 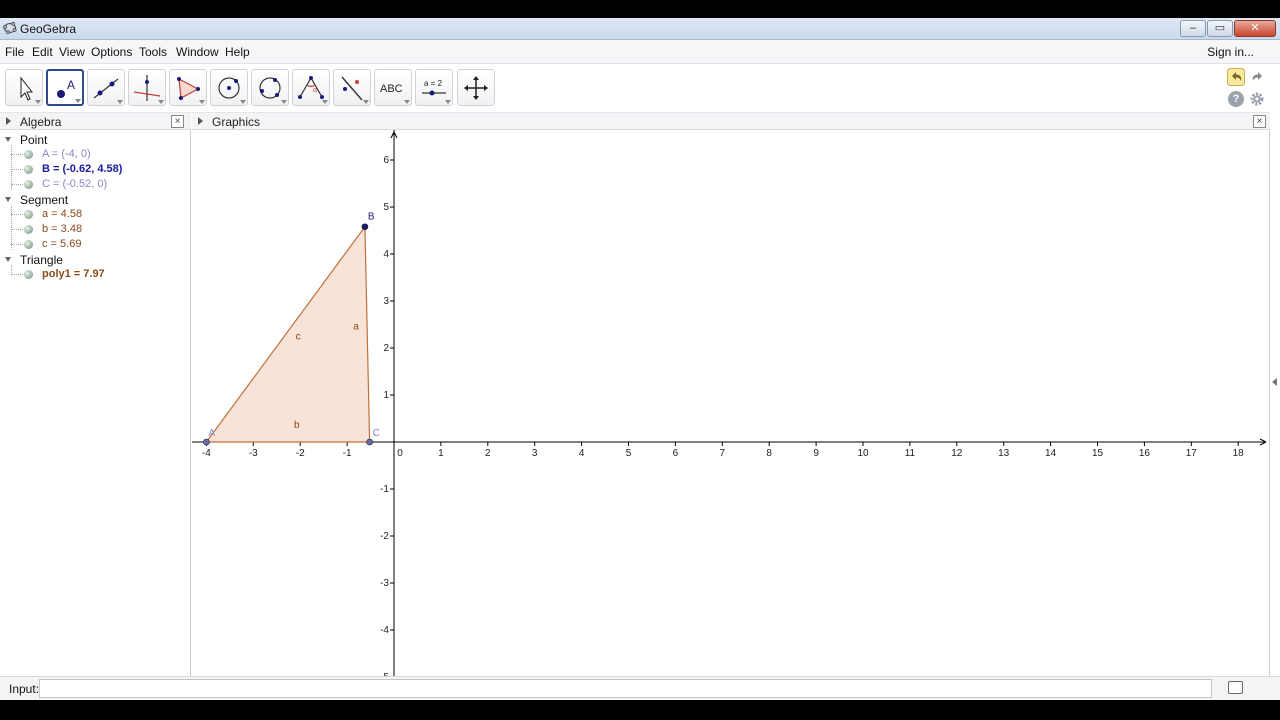 What do you see at coordinates (177, 121) in the screenshot?
I see `close-algebra-button: ×` at bounding box center [177, 121].